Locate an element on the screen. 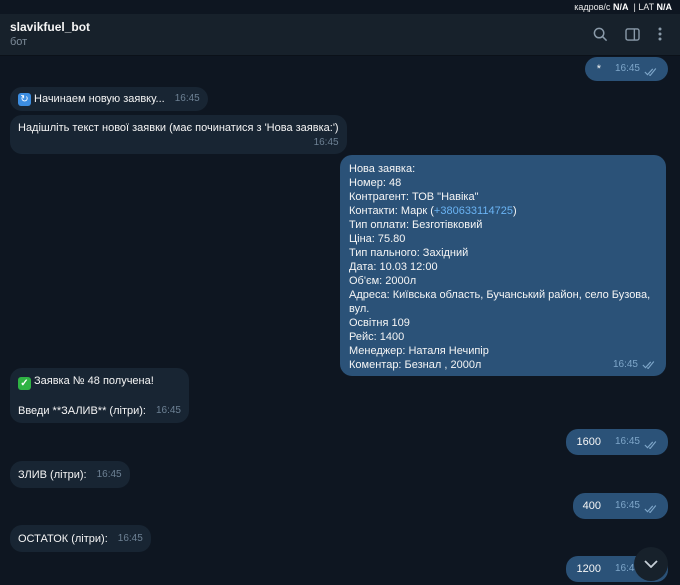 The image size is (680, 585). message-text: Заявка № 48 получена! is located at coordinates (94, 381).